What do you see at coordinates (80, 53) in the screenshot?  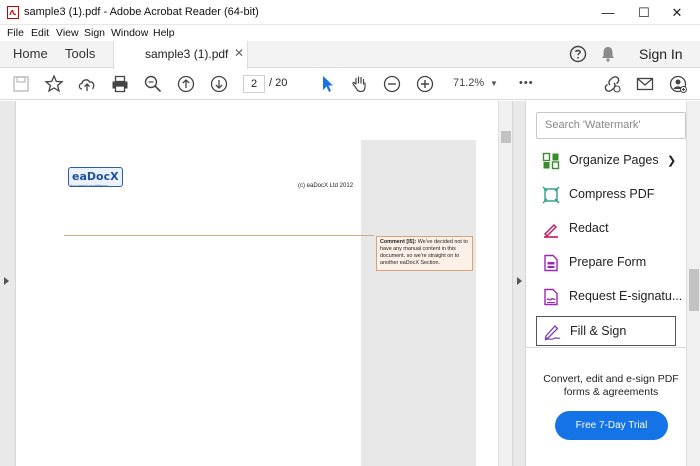 I see `tab-tools: Tools` at bounding box center [80, 53].